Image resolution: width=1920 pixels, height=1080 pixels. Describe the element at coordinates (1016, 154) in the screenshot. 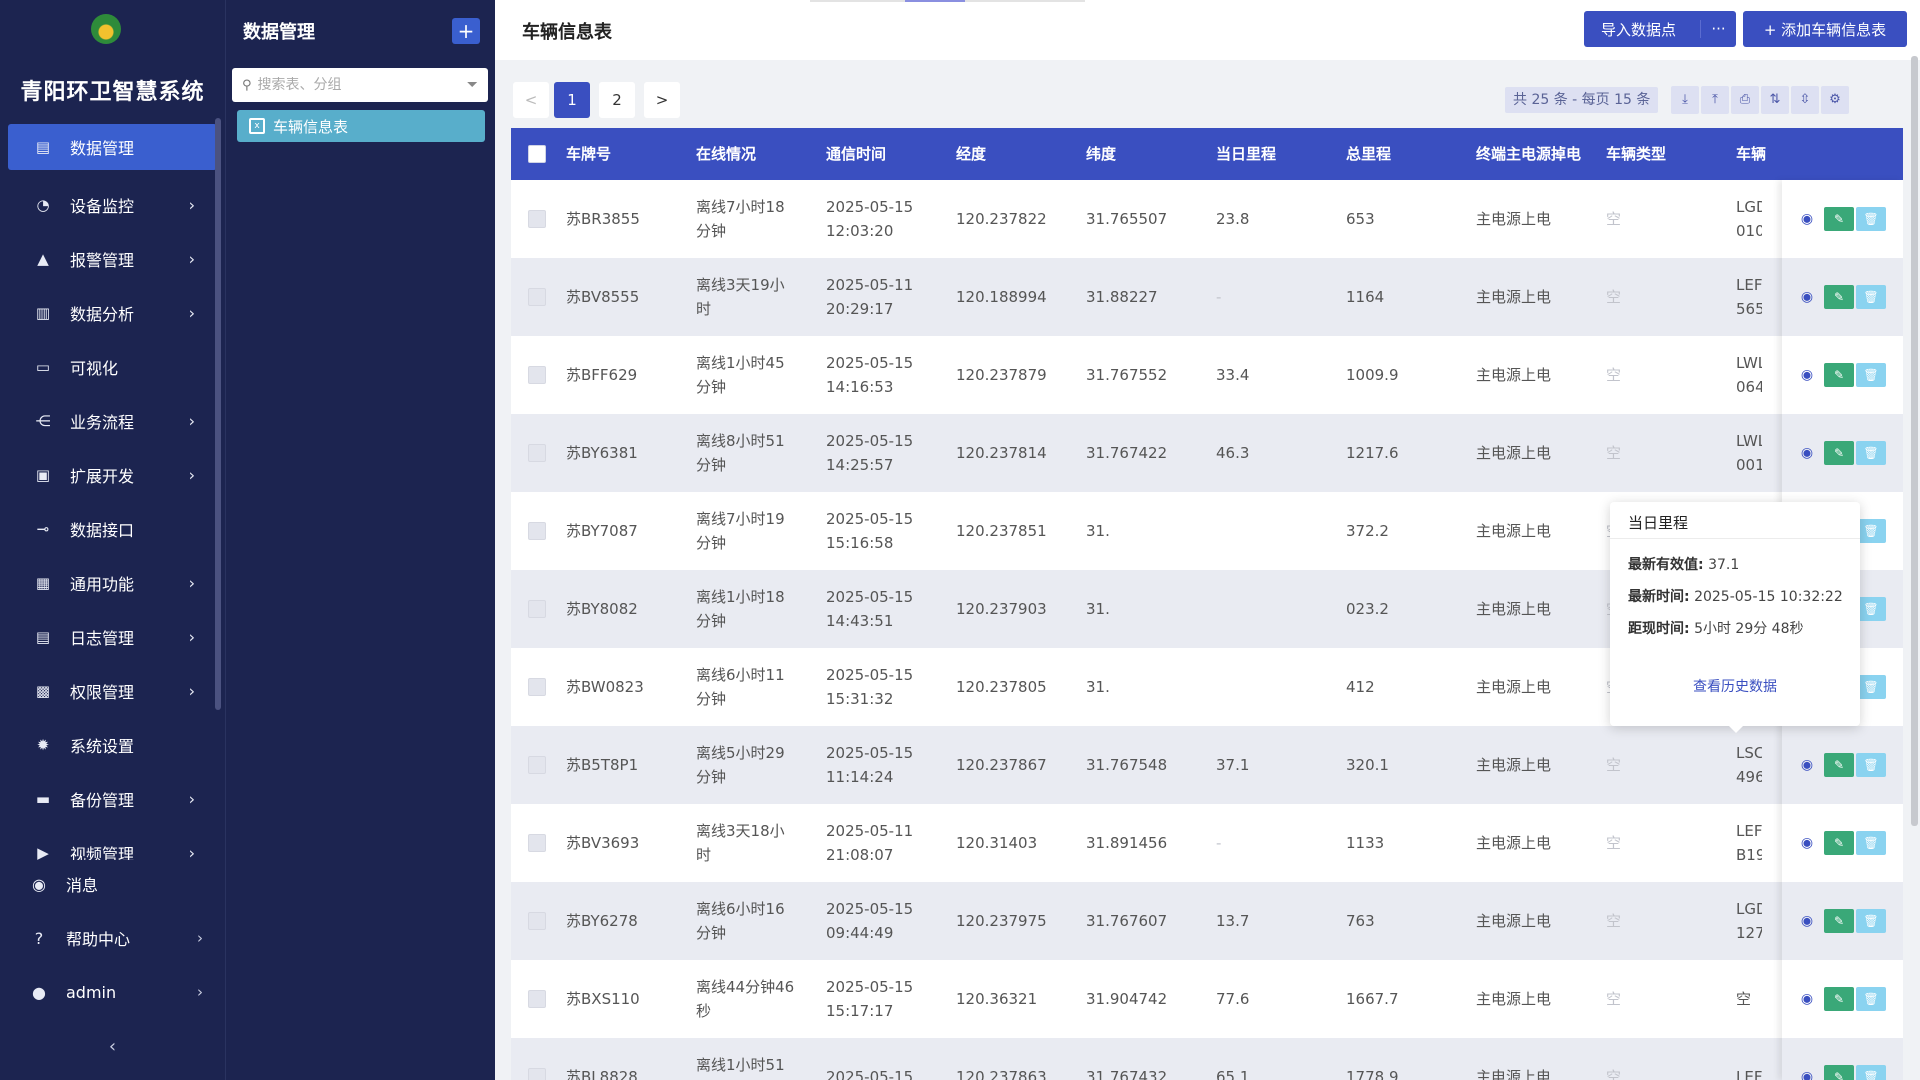

I see `column-header: 经度` at that location.